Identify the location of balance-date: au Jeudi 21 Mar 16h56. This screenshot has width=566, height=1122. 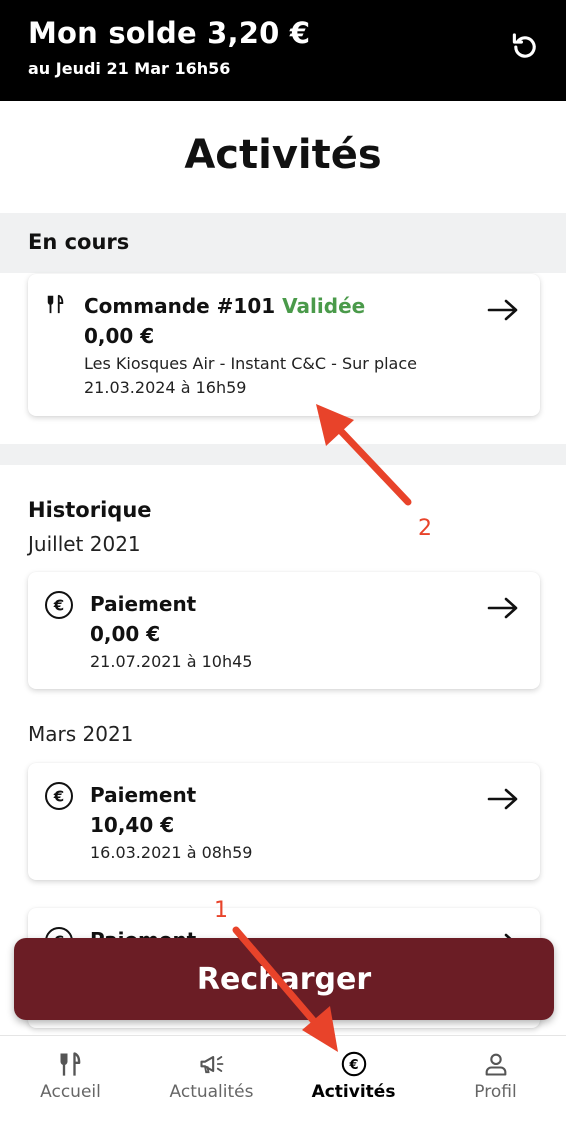
(129, 68).